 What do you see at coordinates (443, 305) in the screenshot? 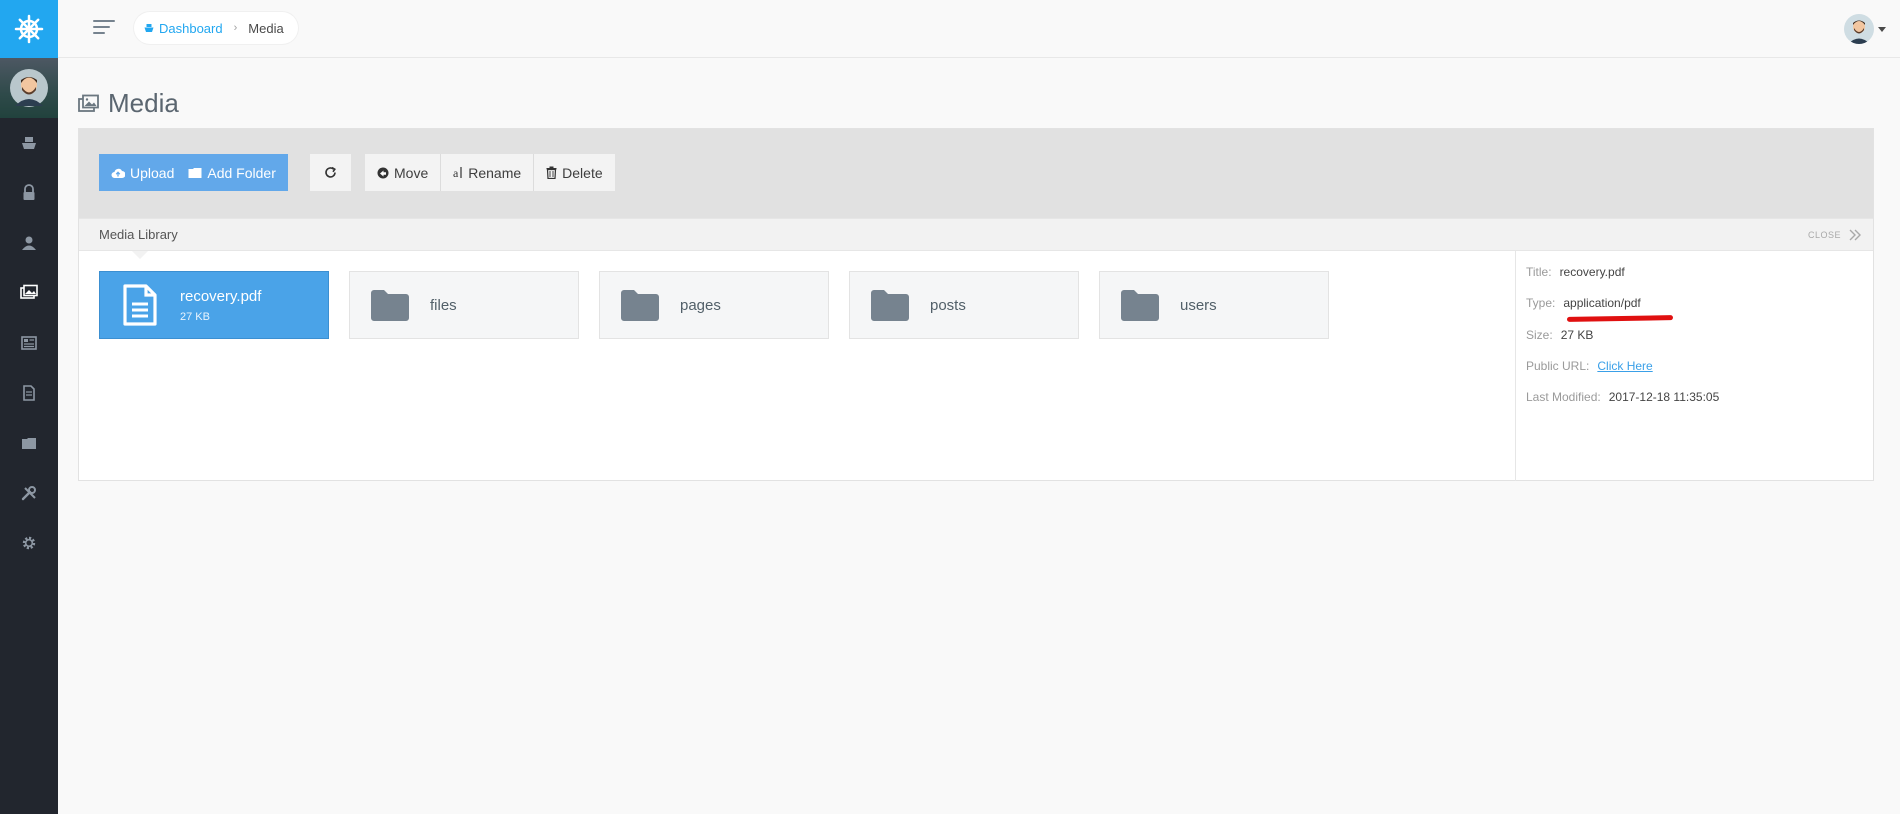
I see `folder-name: files` at bounding box center [443, 305].